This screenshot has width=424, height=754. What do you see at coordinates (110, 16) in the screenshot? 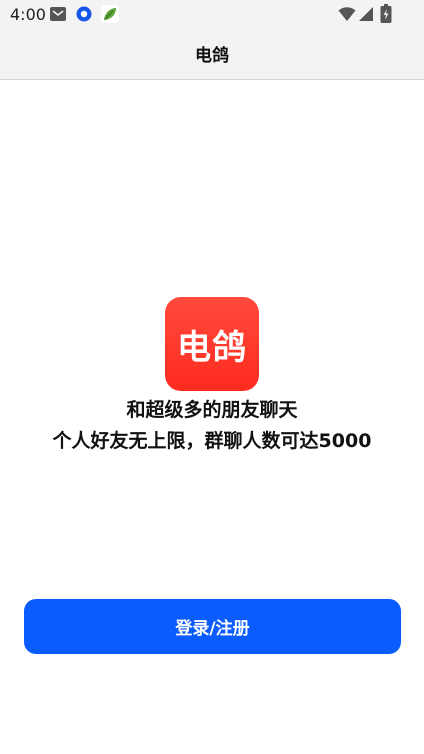
I see `leaf-app-icon` at bounding box center [110, 16].